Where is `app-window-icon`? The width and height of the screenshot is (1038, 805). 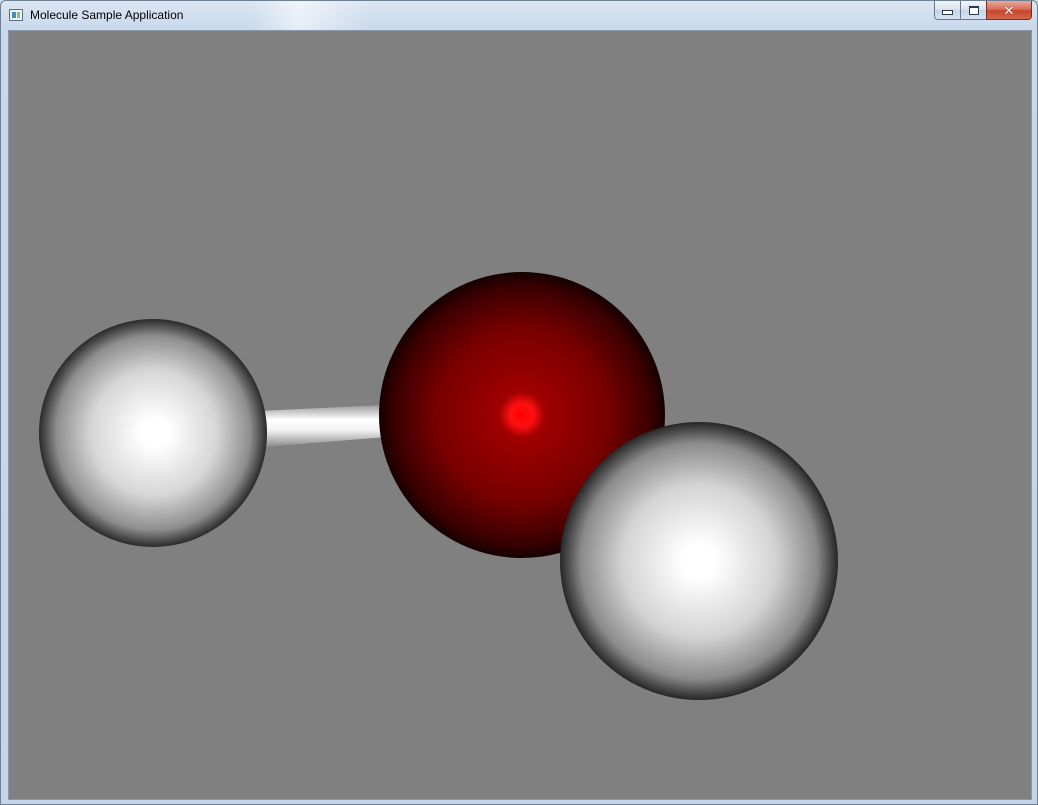
app-window-icon is located at coordinates (16, 15).